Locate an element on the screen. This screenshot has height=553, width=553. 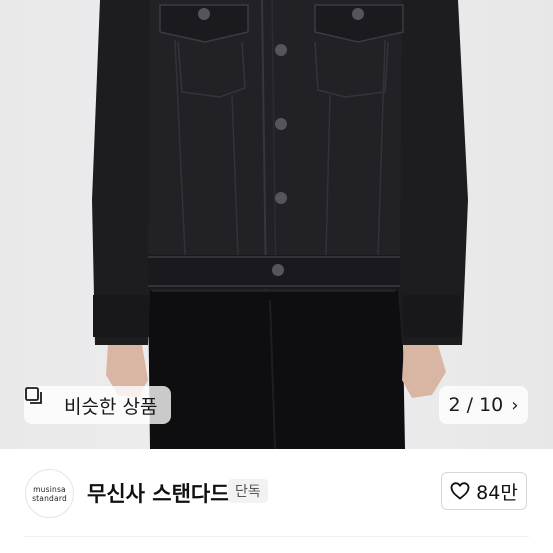
brand-name: 무신사 스탠다드 is located at coordinates (158, 493).